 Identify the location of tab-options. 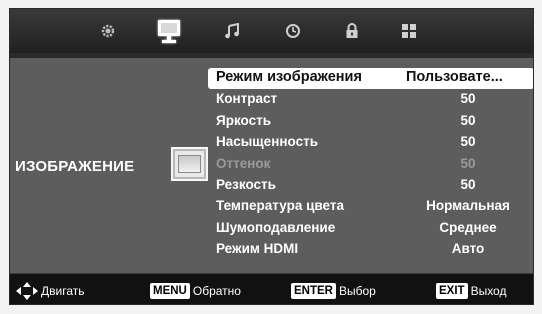
(409, 31).